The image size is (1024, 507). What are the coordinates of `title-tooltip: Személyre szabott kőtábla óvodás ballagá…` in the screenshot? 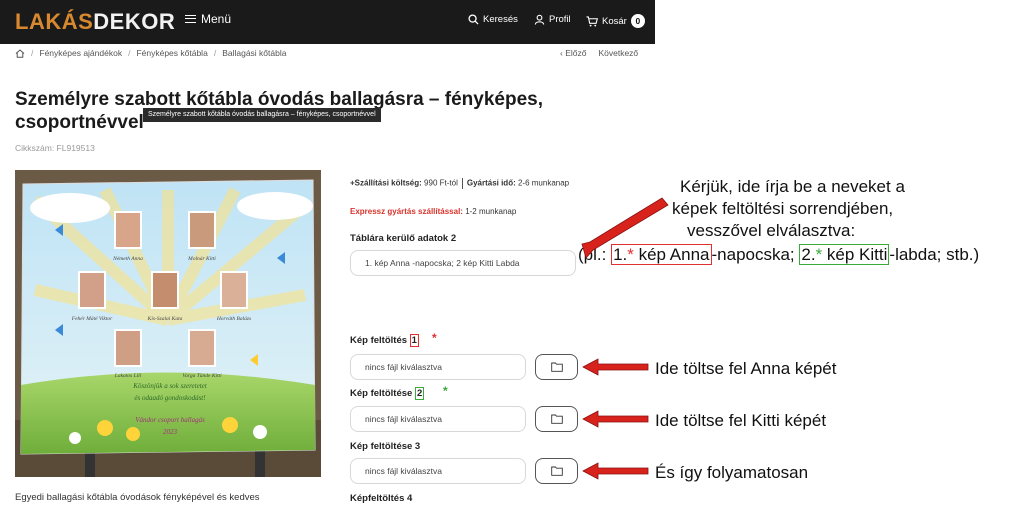 It's located at (262, 115).